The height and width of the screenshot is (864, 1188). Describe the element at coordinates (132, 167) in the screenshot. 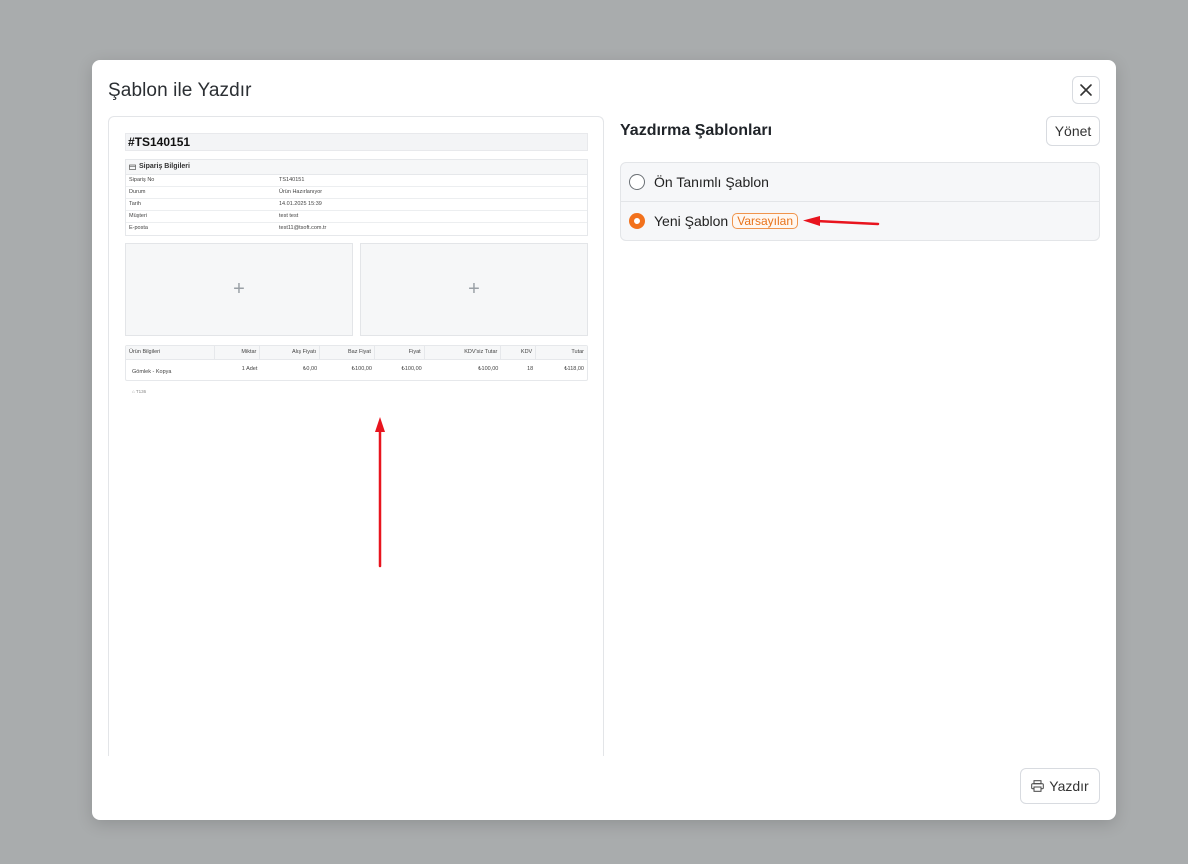

I see `box-icon` at that location.